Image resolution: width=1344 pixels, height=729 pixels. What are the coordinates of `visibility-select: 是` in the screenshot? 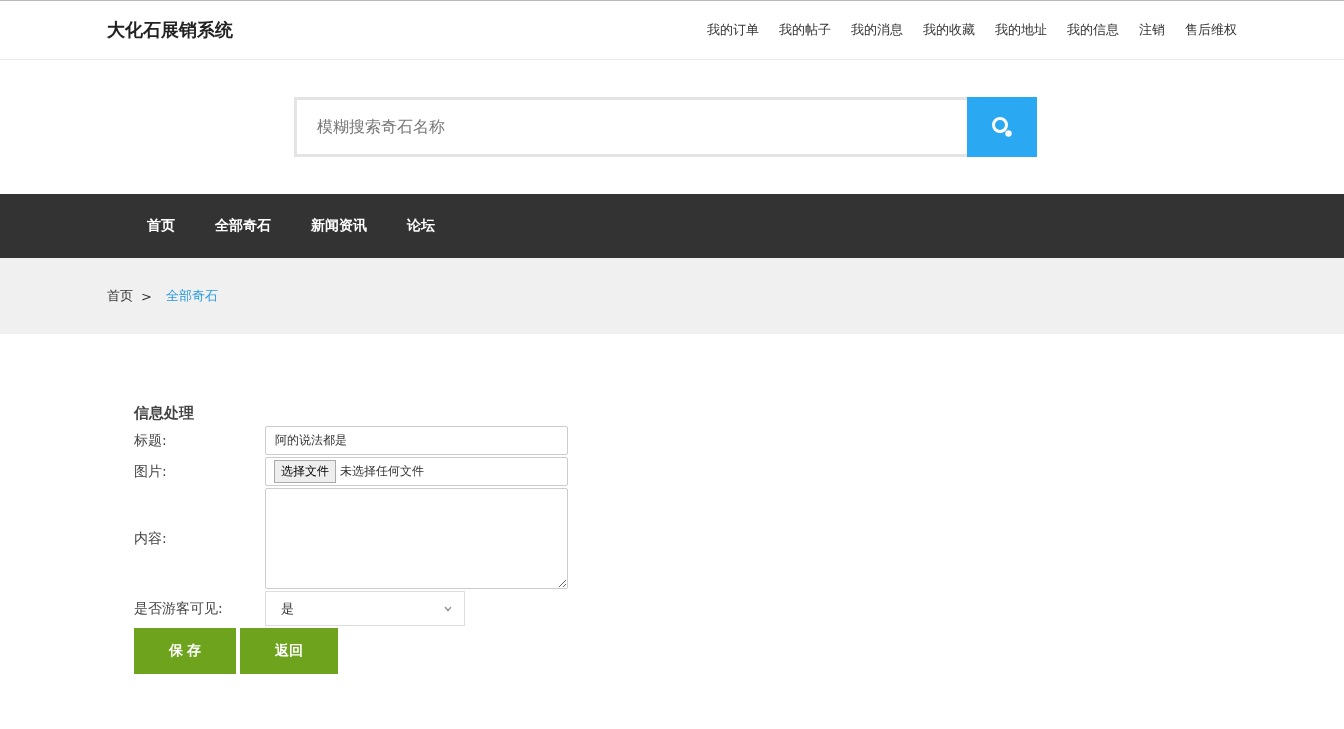 It's located at (365, 608).